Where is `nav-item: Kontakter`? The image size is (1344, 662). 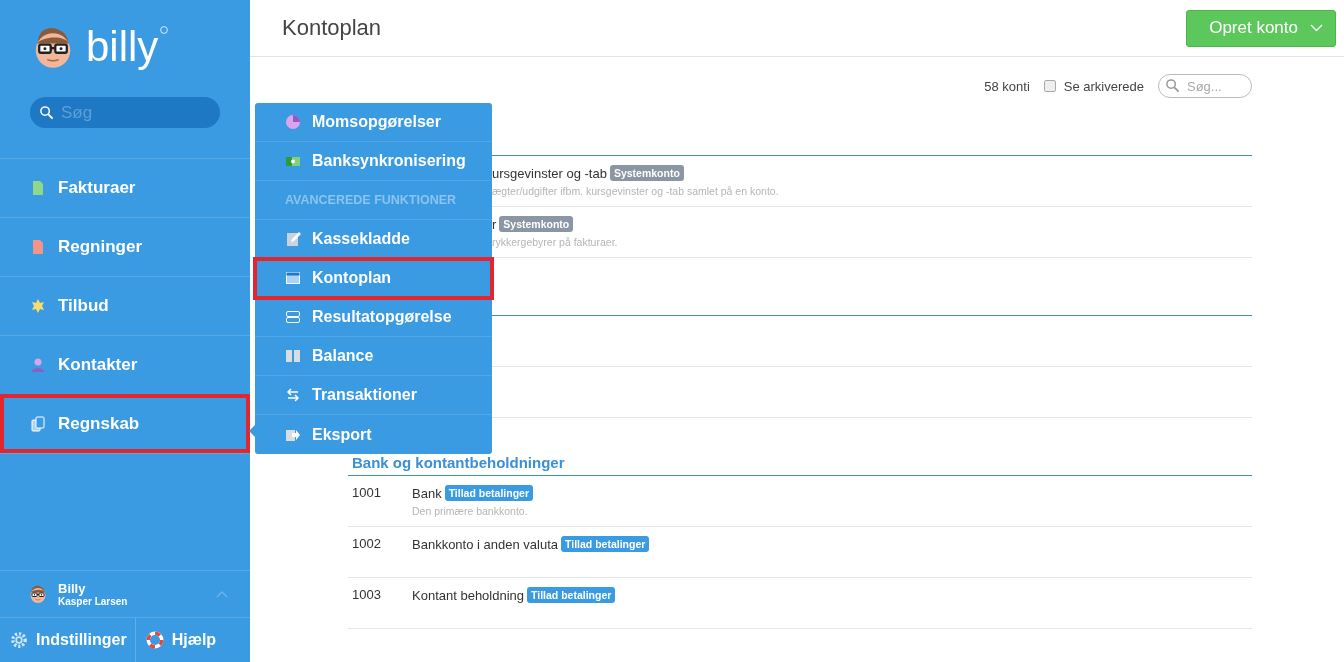
nav-item: Kontakter is located at coordinates (125, 364).